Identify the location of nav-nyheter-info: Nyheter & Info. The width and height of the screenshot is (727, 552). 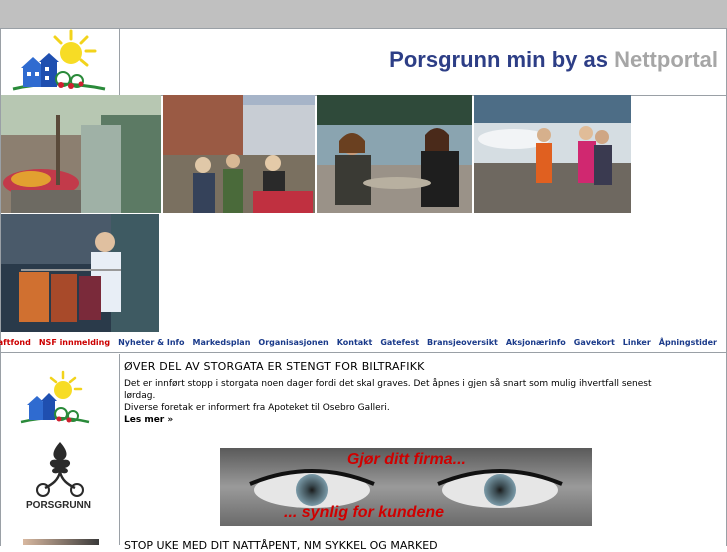
(151, 342).